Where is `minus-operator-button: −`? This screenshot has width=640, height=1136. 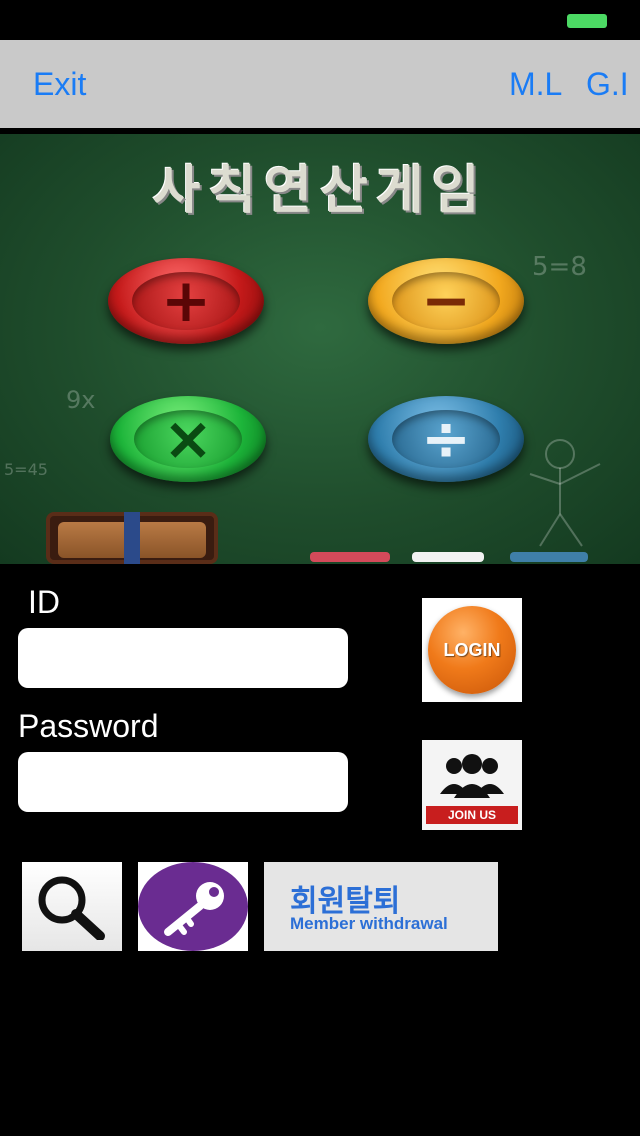
minus-operator-button: − is located at coordinates (446, 301).